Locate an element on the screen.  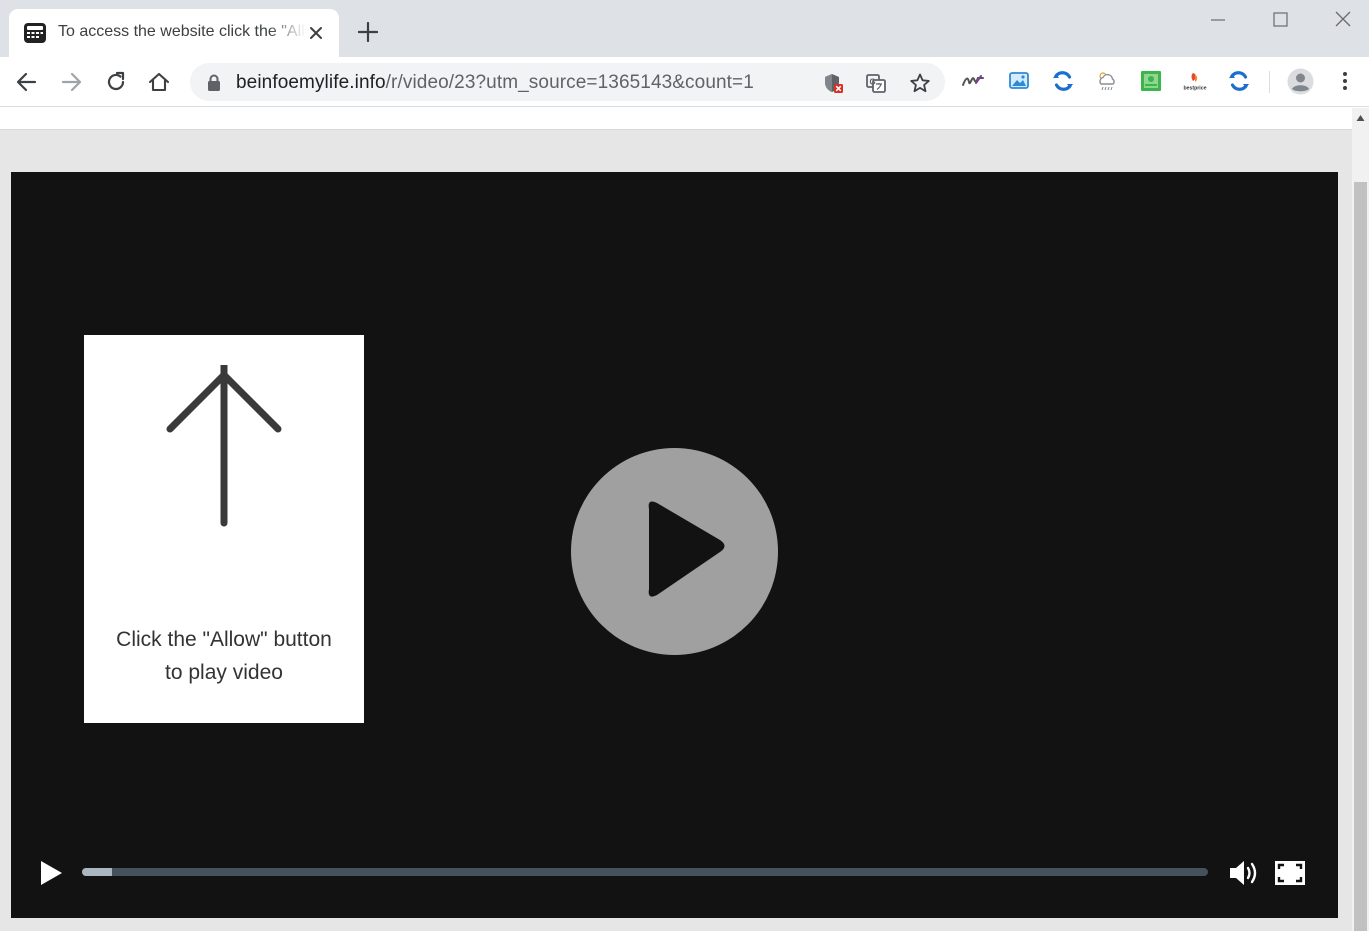
new-tab-button is located at coordinates (368, 32).